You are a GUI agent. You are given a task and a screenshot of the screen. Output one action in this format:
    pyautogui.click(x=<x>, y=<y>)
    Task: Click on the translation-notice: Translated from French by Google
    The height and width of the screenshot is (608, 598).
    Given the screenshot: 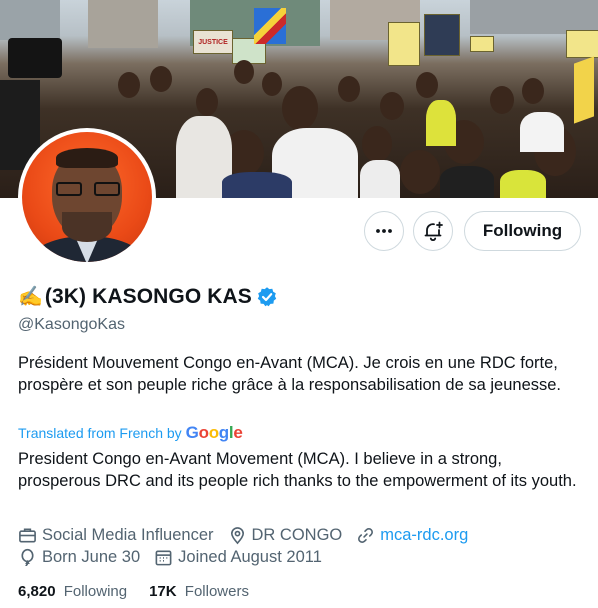 What is the action you would take?
    pyautogui.click(x=130, y=433)
    